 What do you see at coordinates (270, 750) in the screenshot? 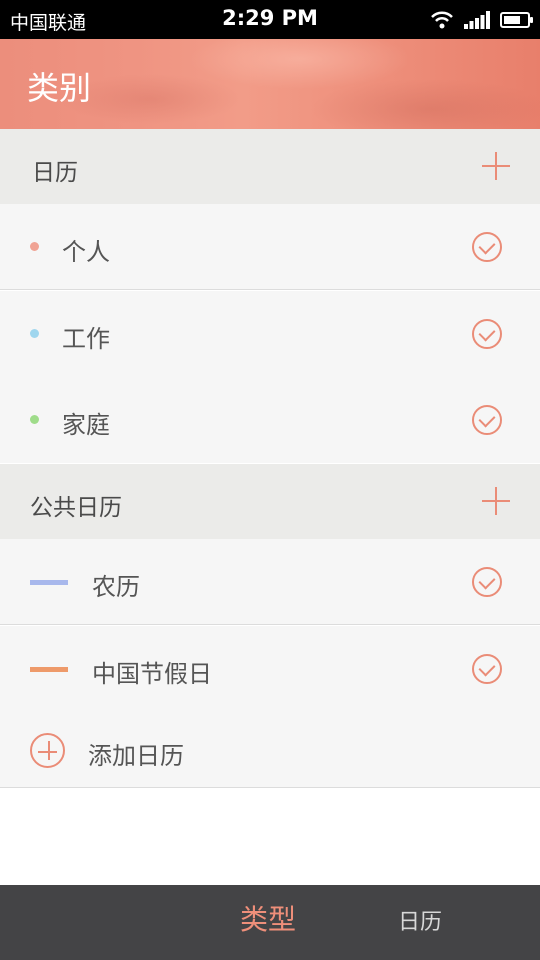
I see `add-calendar-button: 添加日历` at bounding box center [270, 750].